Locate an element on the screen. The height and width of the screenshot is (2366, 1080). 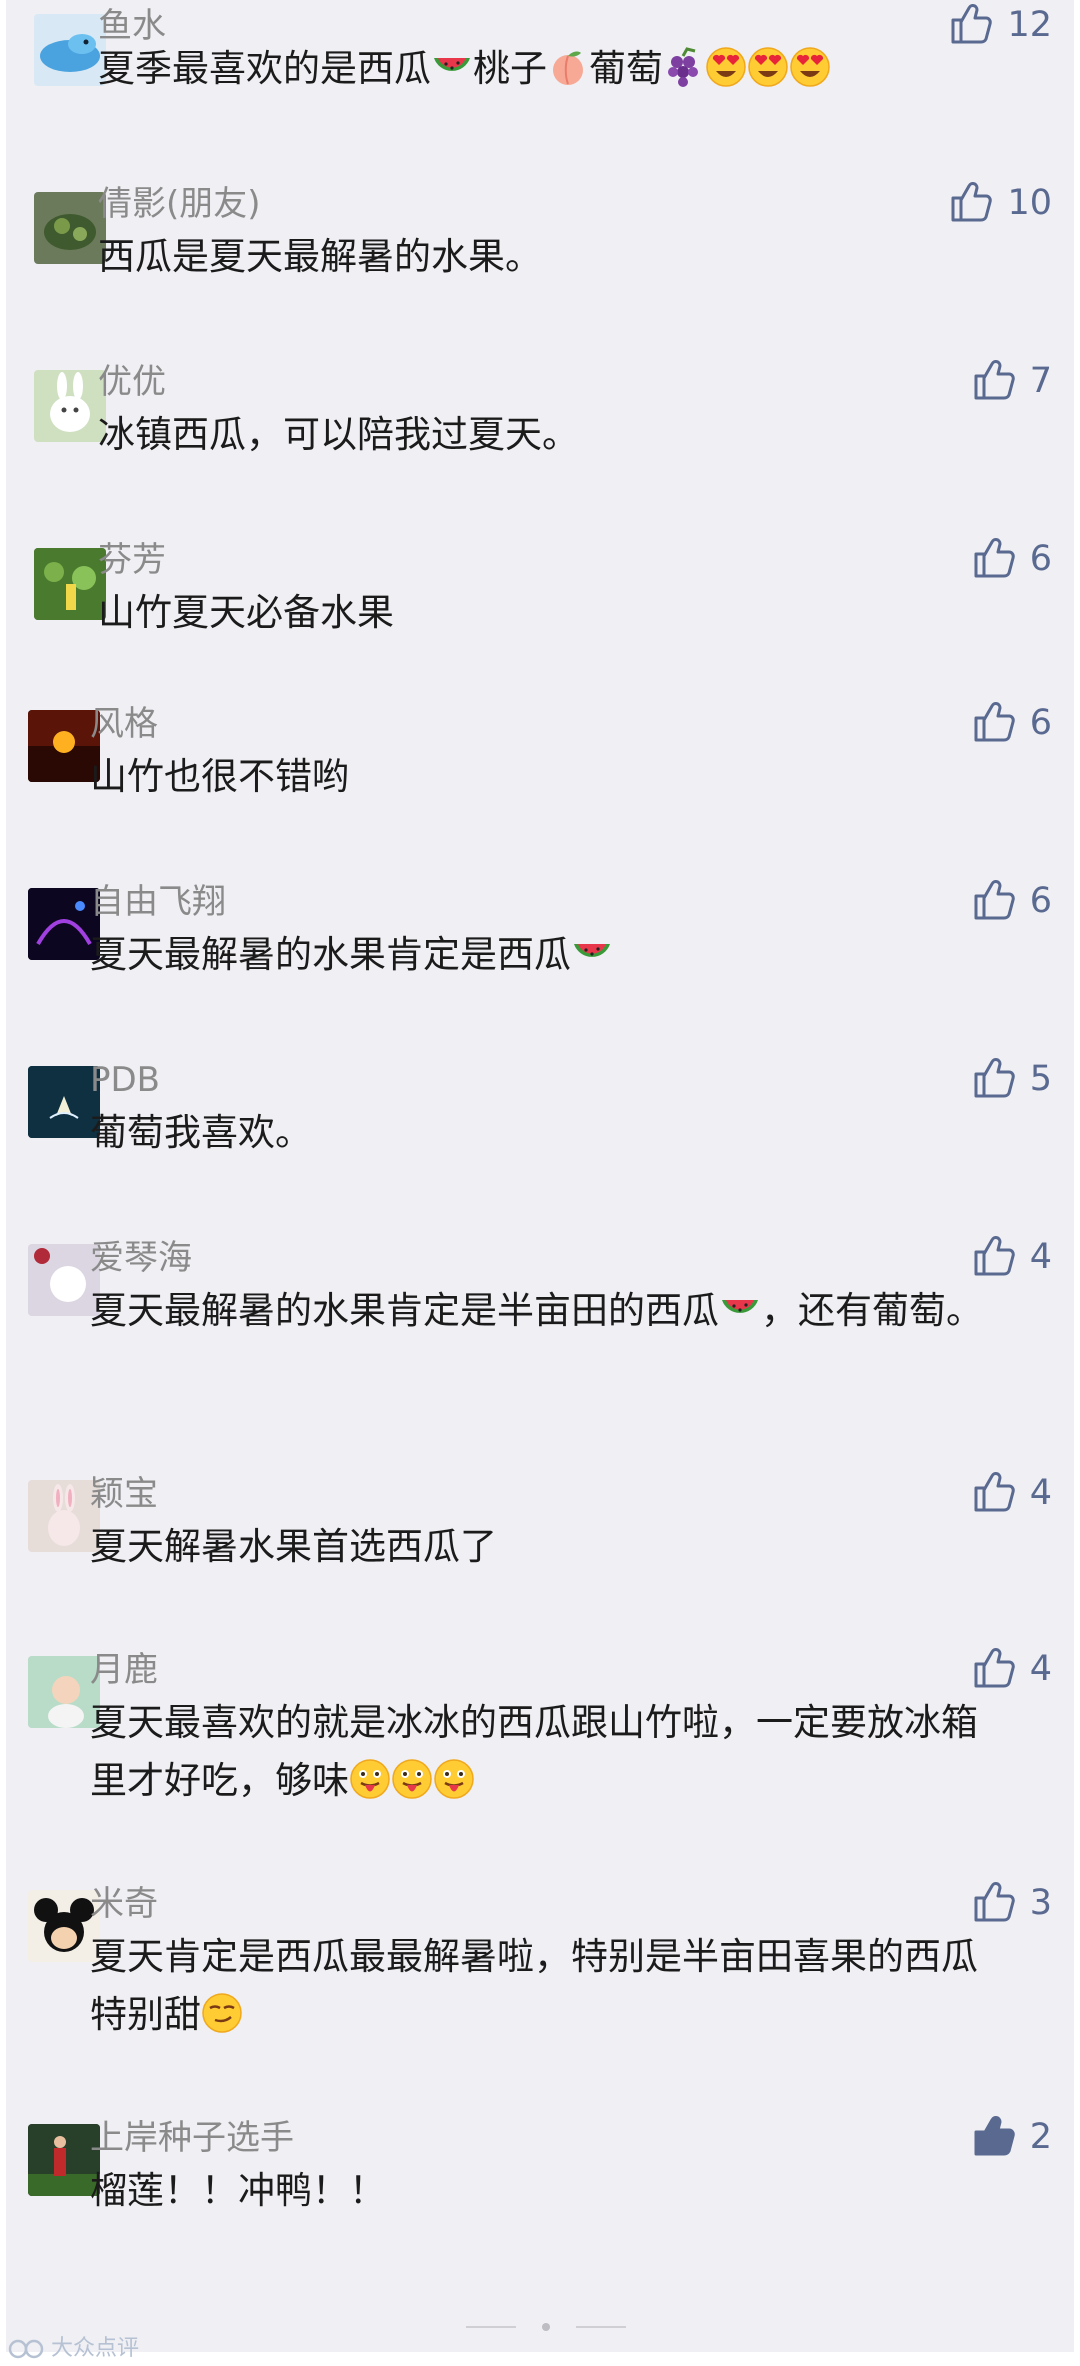
comment-text: 葡萄我喜欢。 is located at coordinates (201, 1132).